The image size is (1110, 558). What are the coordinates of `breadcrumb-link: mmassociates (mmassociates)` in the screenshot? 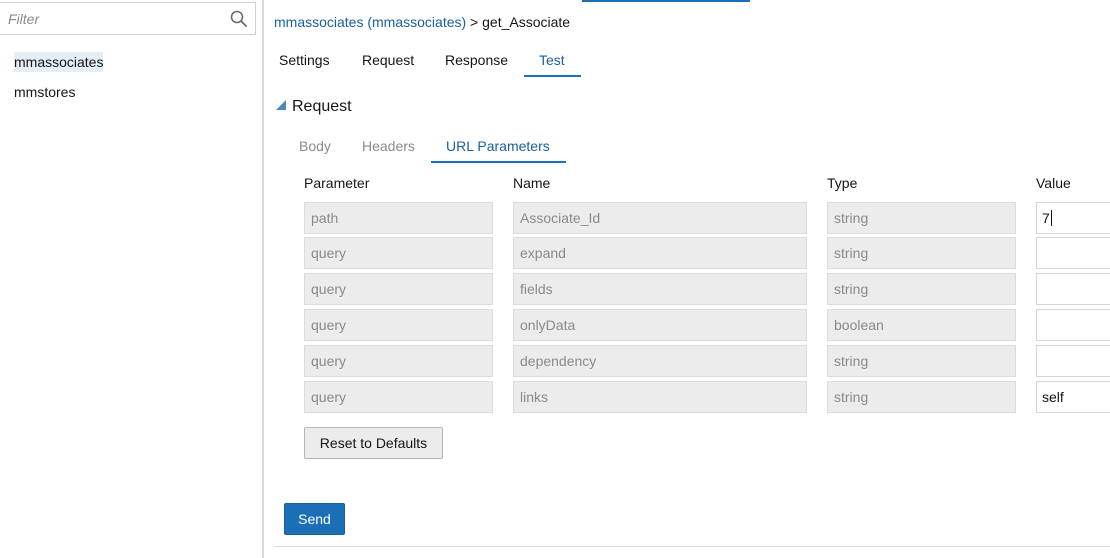 It's located at (370, 22).